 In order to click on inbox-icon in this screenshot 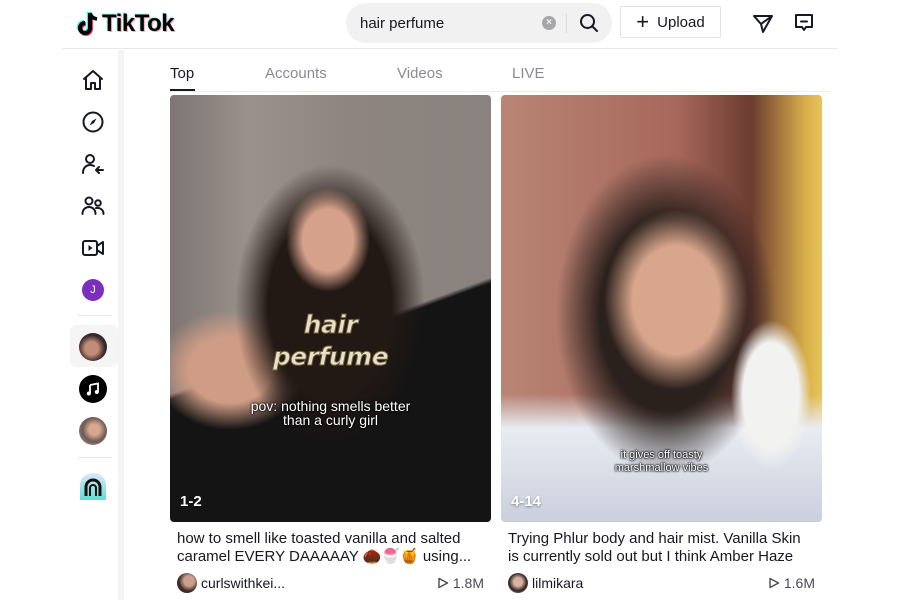, I will do `click(804, 22)`.